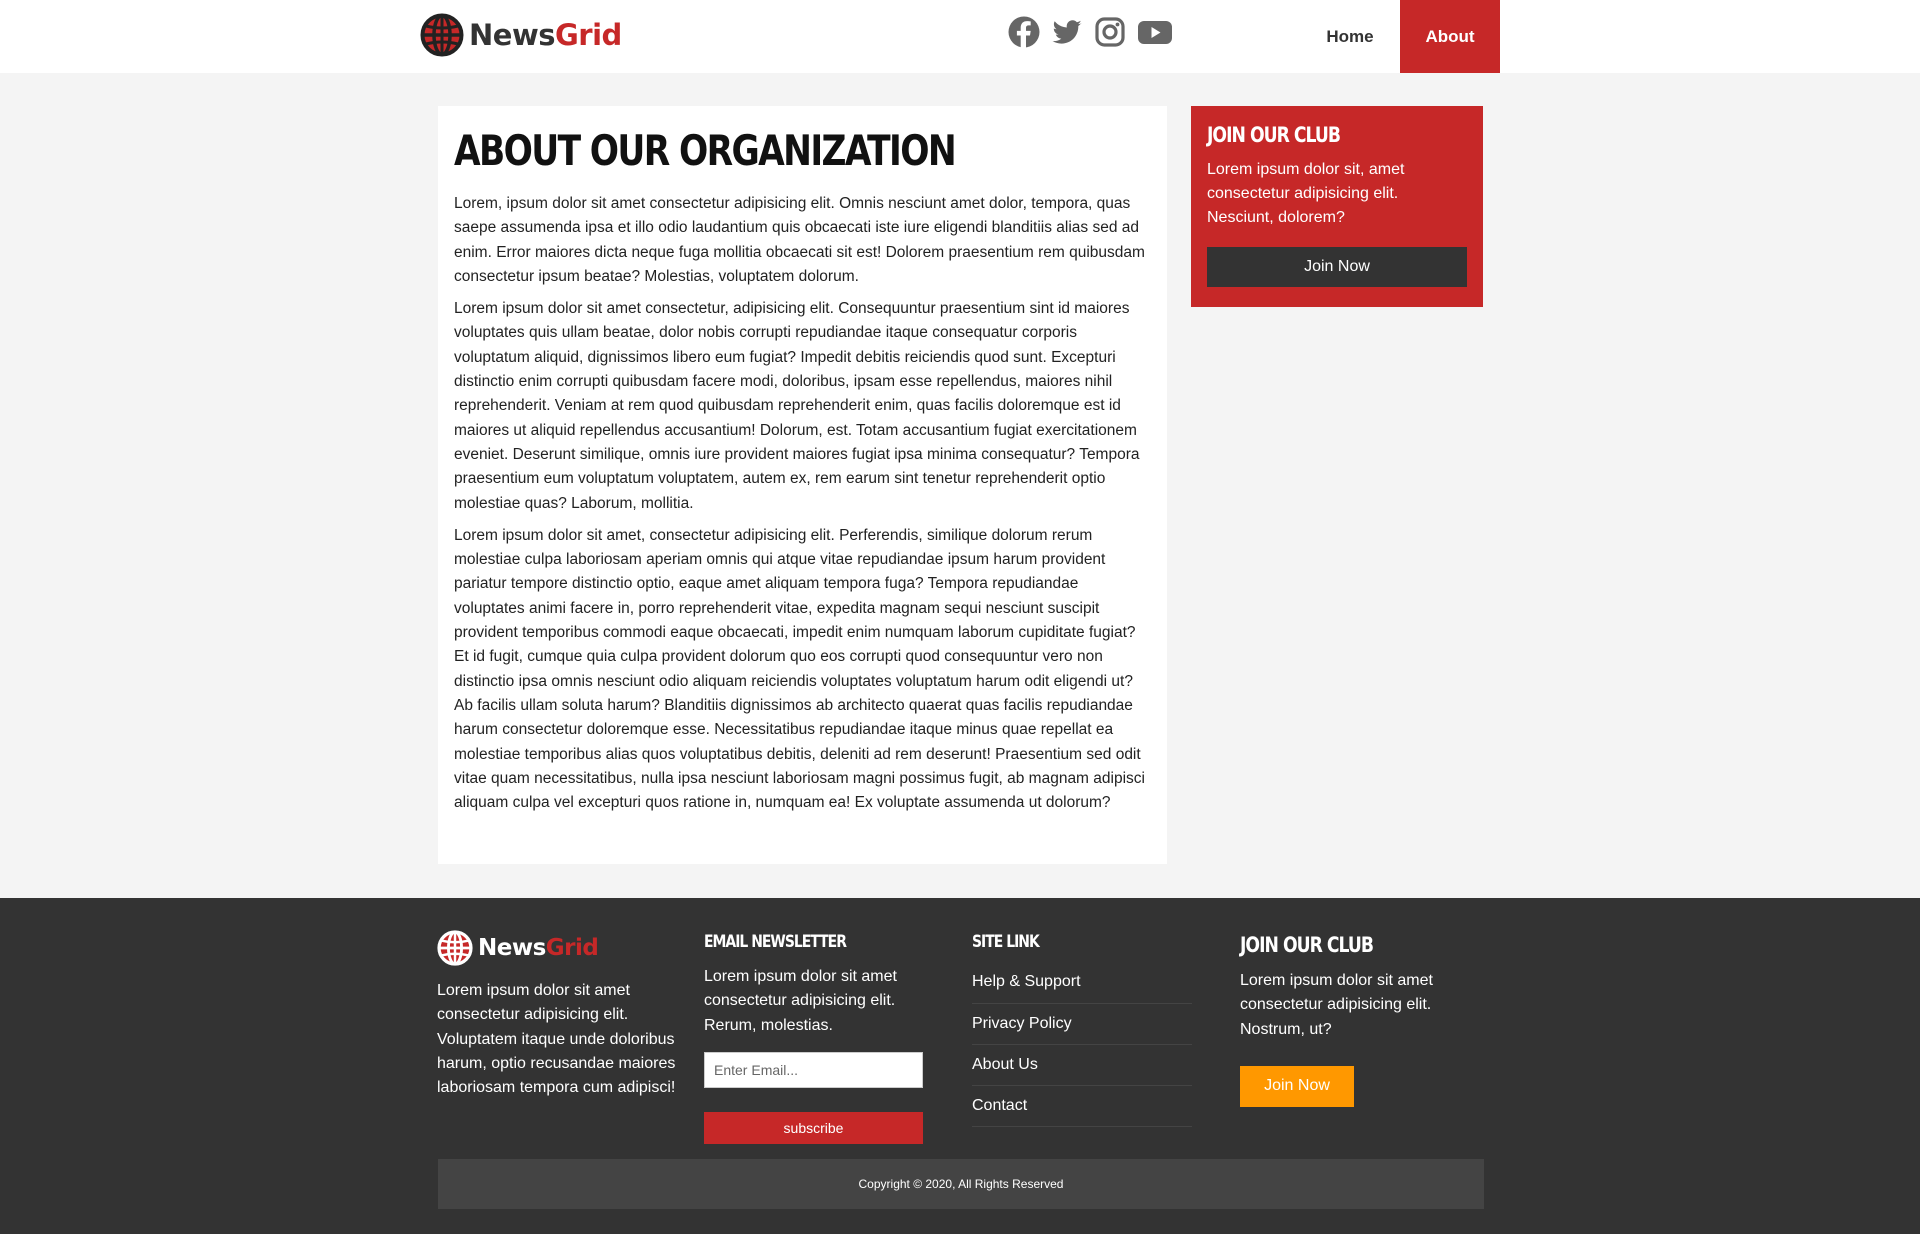  I want to click on footer-brand-name: NewsGrid, so click(538, 948).